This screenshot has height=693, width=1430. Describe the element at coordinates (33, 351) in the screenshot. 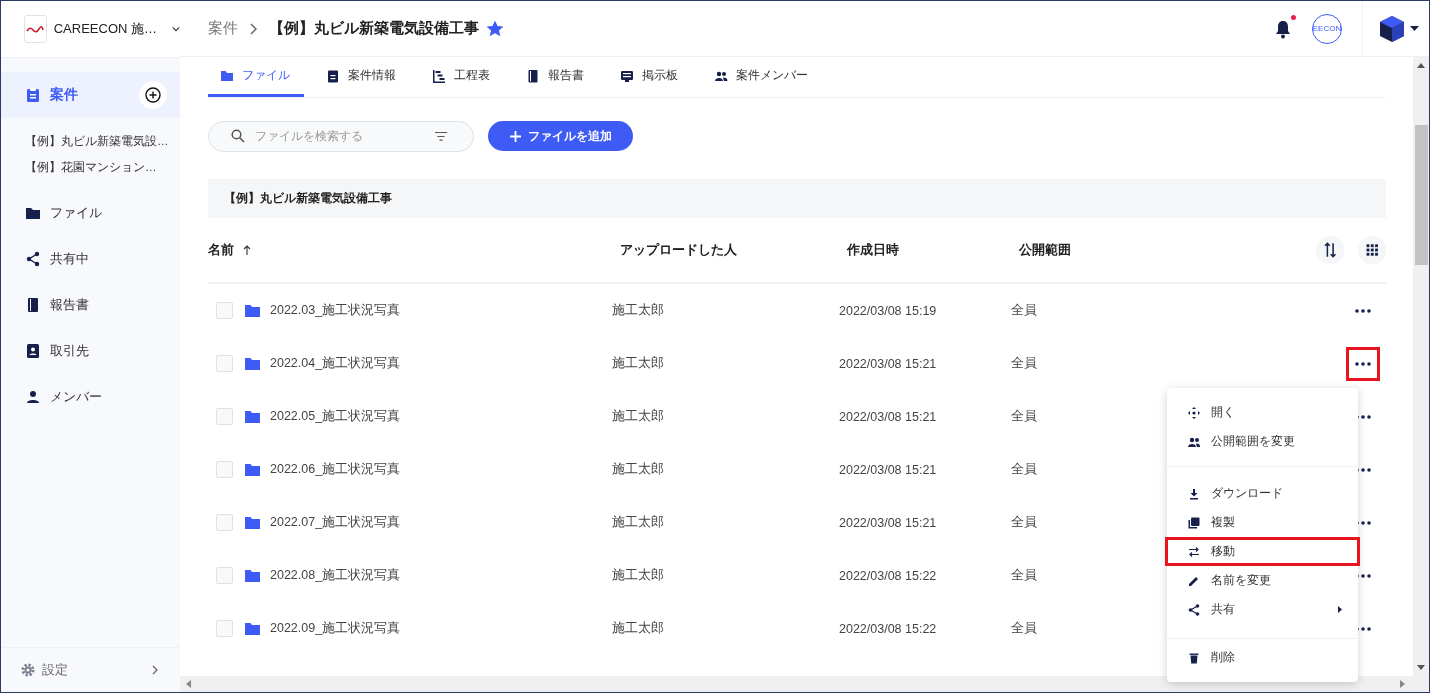

I see `contact-icon` at that location.